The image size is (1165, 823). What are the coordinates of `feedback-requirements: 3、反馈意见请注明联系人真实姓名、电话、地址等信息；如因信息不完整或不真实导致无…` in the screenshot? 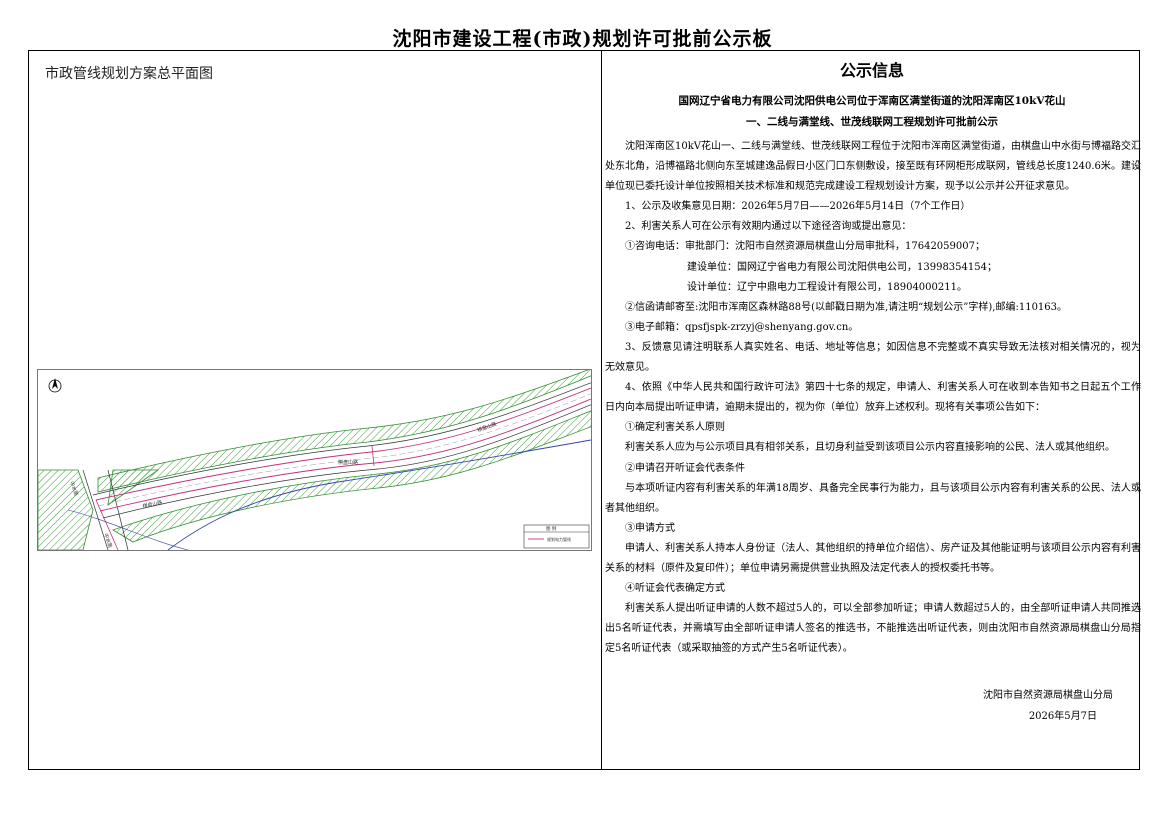 It's located at (873, 357).